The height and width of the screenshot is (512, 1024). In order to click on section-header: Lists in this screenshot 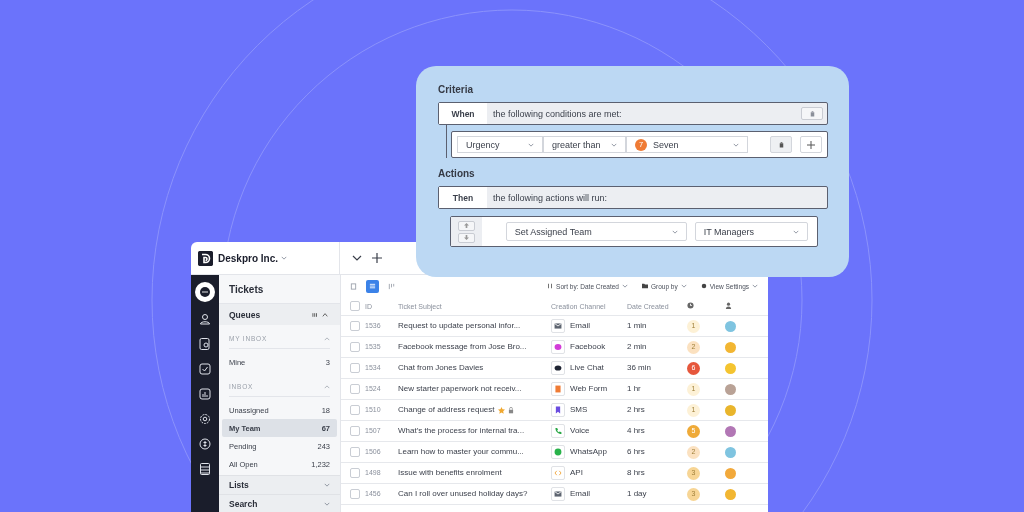, I will do `click(279, 484)`.